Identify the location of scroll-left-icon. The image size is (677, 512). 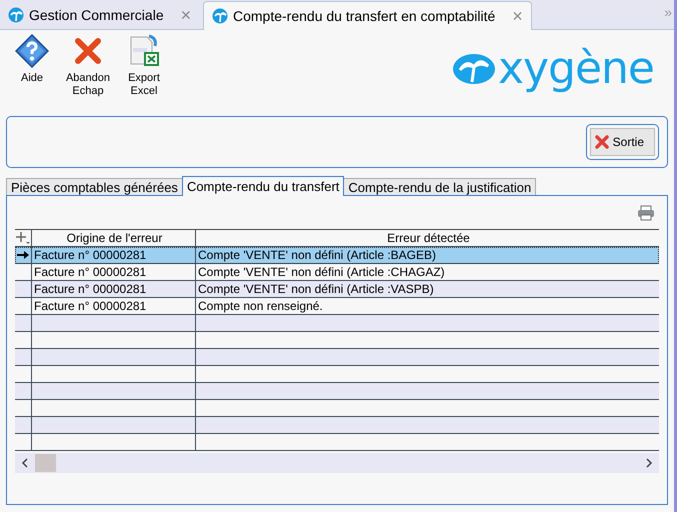
(25, 463).